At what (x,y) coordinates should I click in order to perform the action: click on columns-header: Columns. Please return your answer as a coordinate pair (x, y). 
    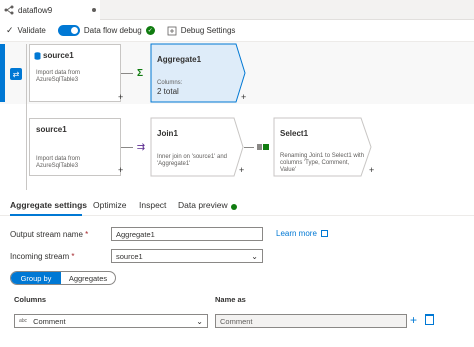
    Looking at the image, I should click on (30, 299).